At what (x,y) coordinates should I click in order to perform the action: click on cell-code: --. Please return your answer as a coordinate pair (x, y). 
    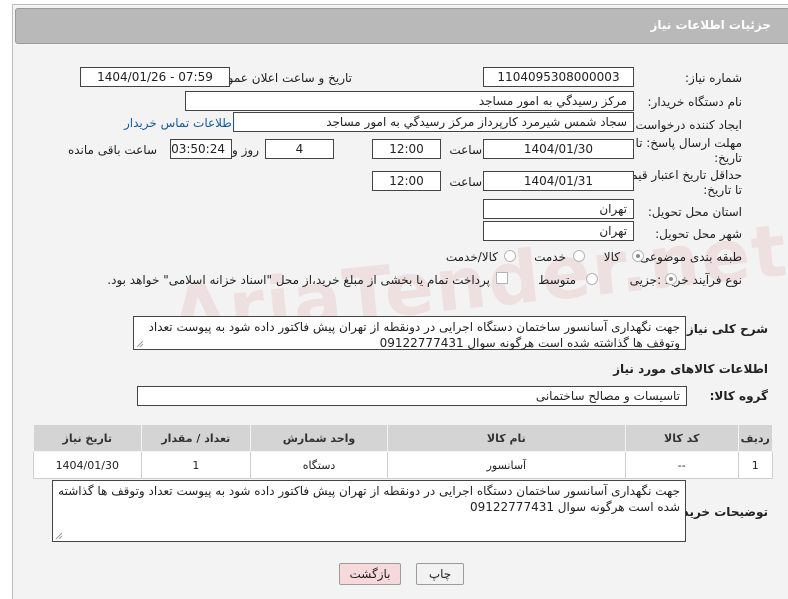
    Looking at the image, I should click on (681, 465).